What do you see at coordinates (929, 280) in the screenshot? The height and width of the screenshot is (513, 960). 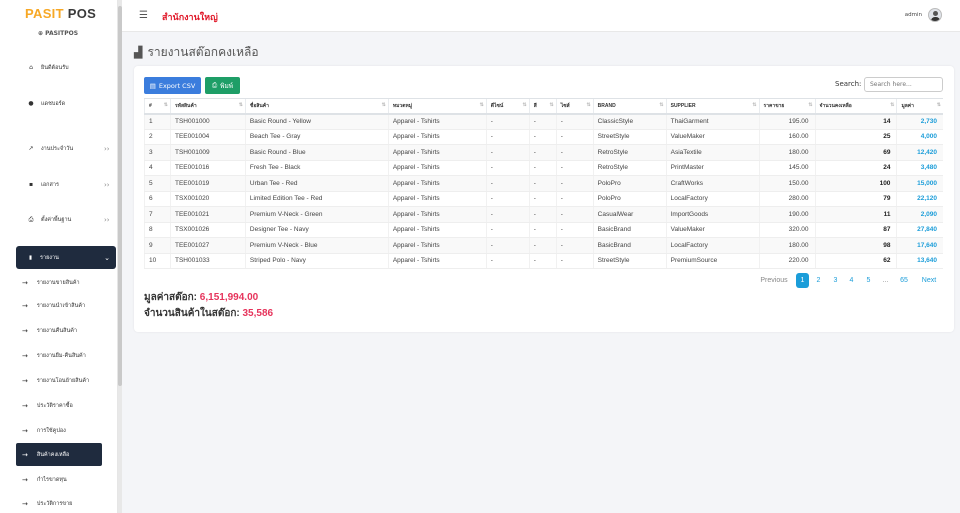 I see `pagination-next: Next` at bounding box center [929, 280].